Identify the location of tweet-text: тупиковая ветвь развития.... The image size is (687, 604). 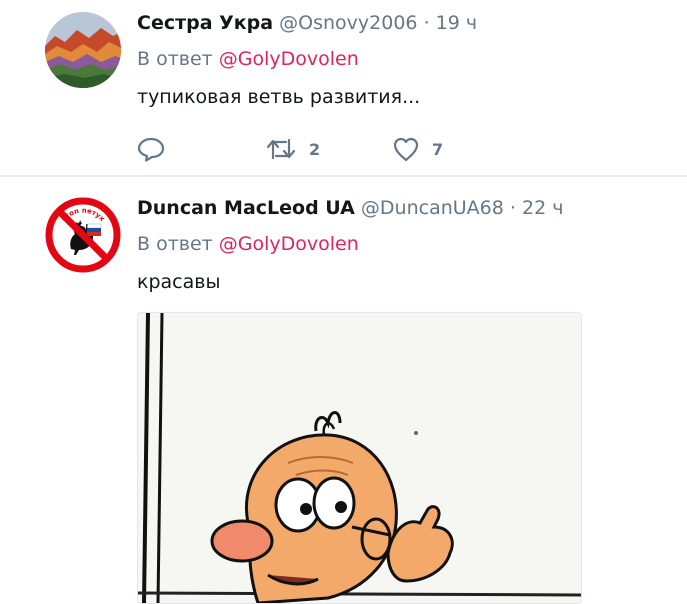
(279, 97).